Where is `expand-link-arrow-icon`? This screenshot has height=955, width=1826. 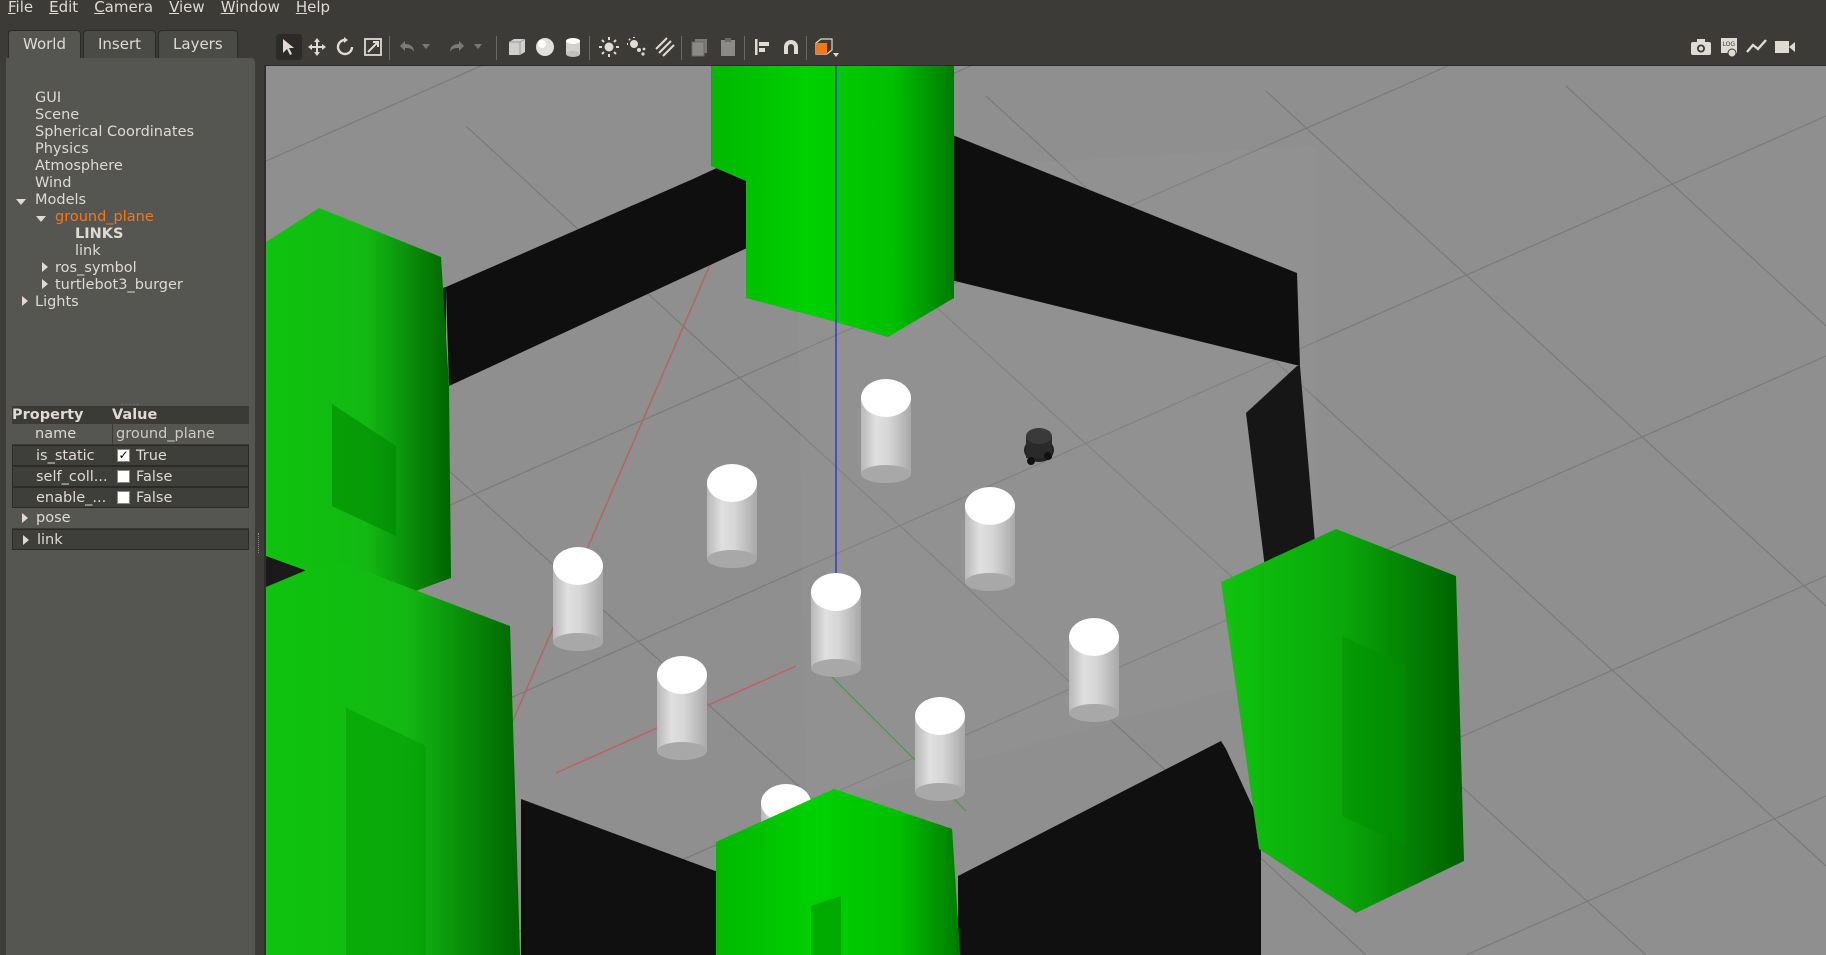 expand-link-arrow-icon is located at coordinates (26, 539).